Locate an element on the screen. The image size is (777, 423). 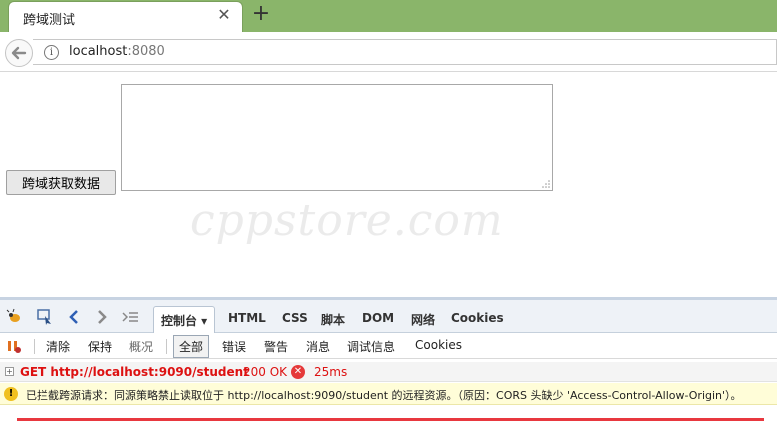
tab-title: 跨域测试 is located at coordinates (49, 20).